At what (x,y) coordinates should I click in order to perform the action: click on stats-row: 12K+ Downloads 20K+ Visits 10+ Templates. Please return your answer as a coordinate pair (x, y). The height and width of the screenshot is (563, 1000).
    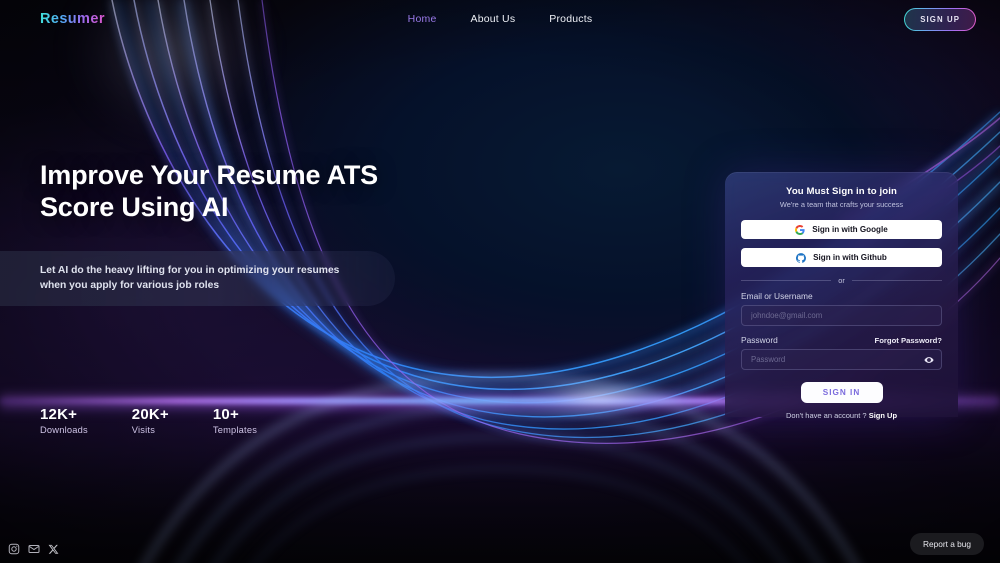
    Looking at the image, I should click on (148, 420).